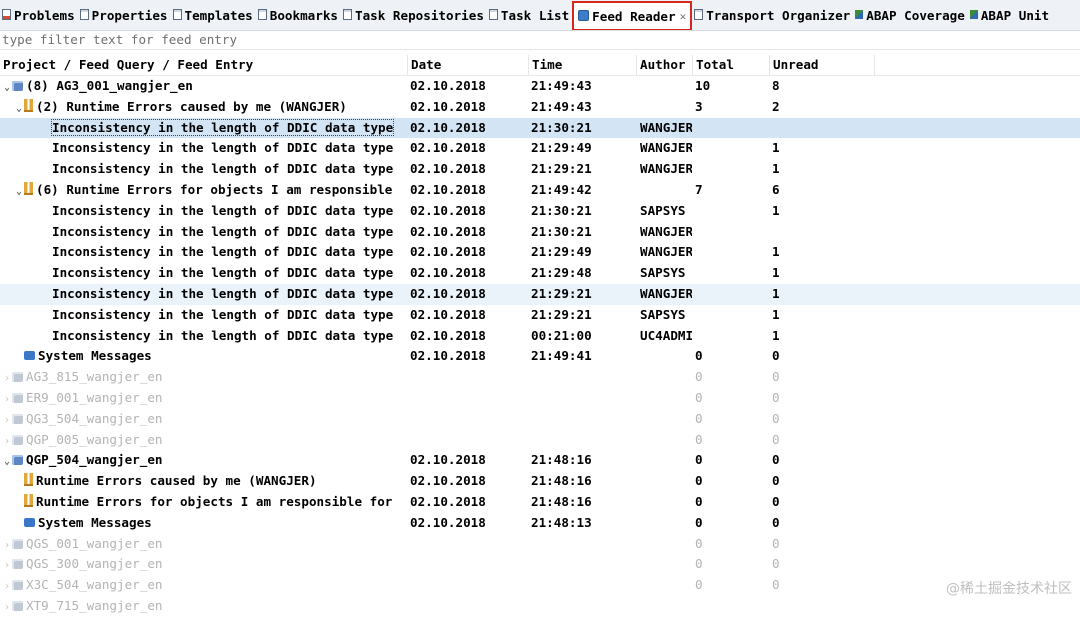  Describe the element at coordinates (29, 356) in the screenshot. I see `system-messages-icon` at that location.